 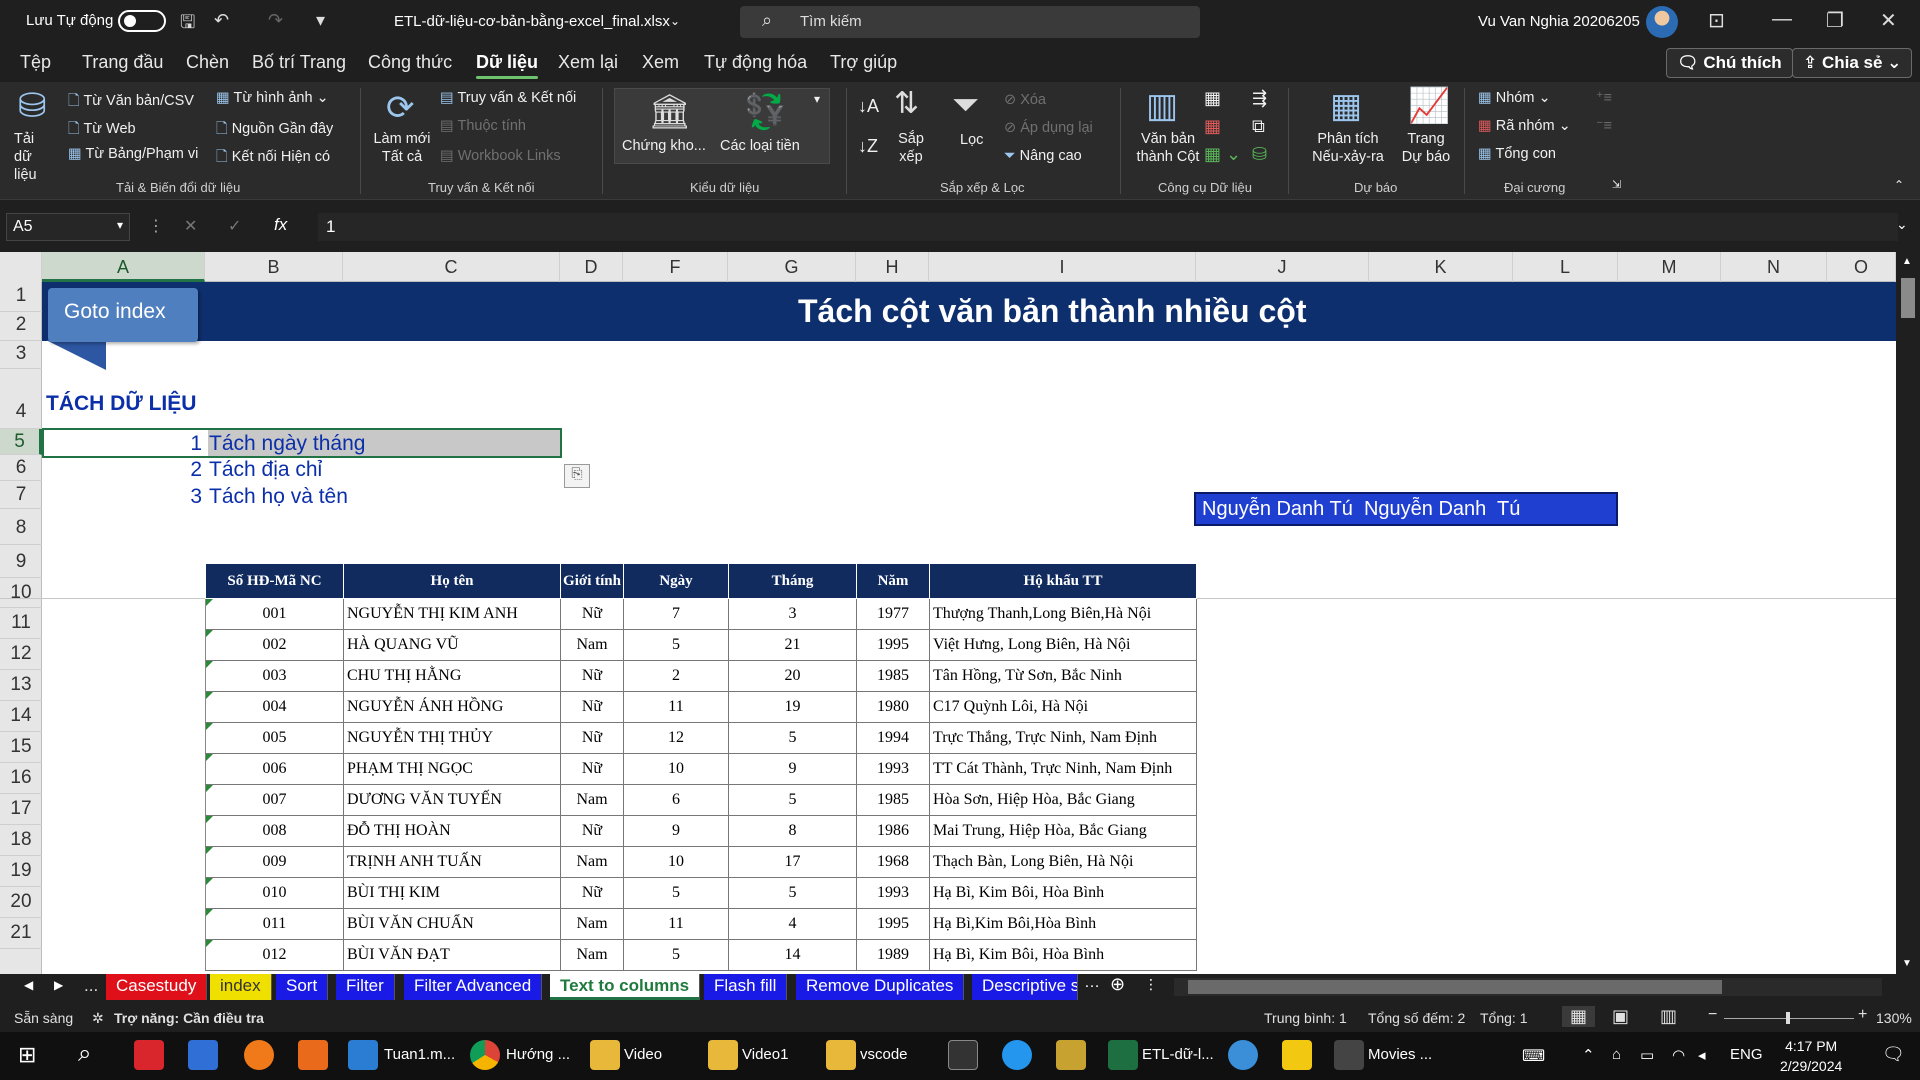 What do you see at coordinates (402, 148) in the screenshot?
I see `refresh-all-button: Làm mới Tất cả` at bounding box center [402, 148].